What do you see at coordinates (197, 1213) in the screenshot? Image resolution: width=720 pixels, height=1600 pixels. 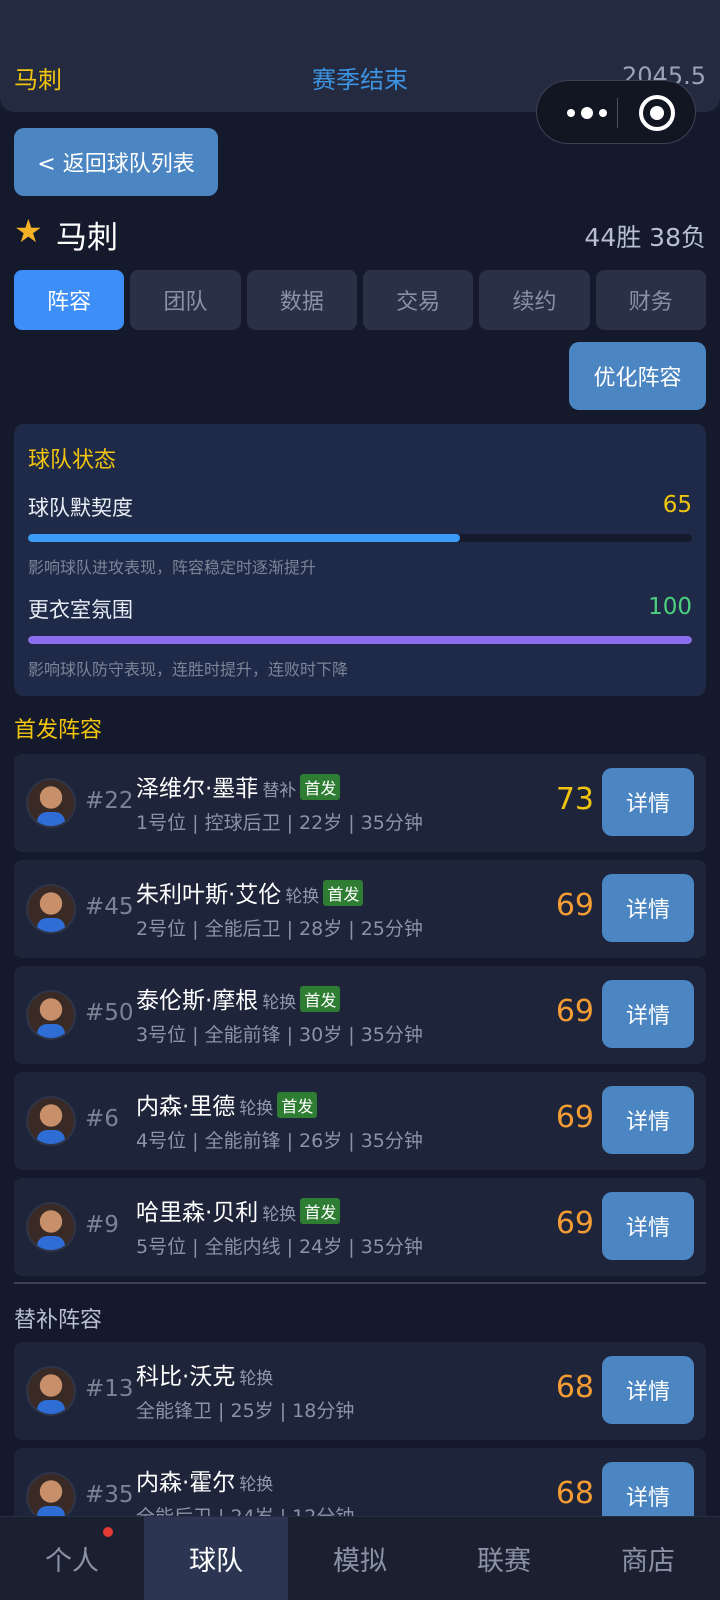 I see `player-name: 哈里森·贝利` at bounding box center [197, 1213].